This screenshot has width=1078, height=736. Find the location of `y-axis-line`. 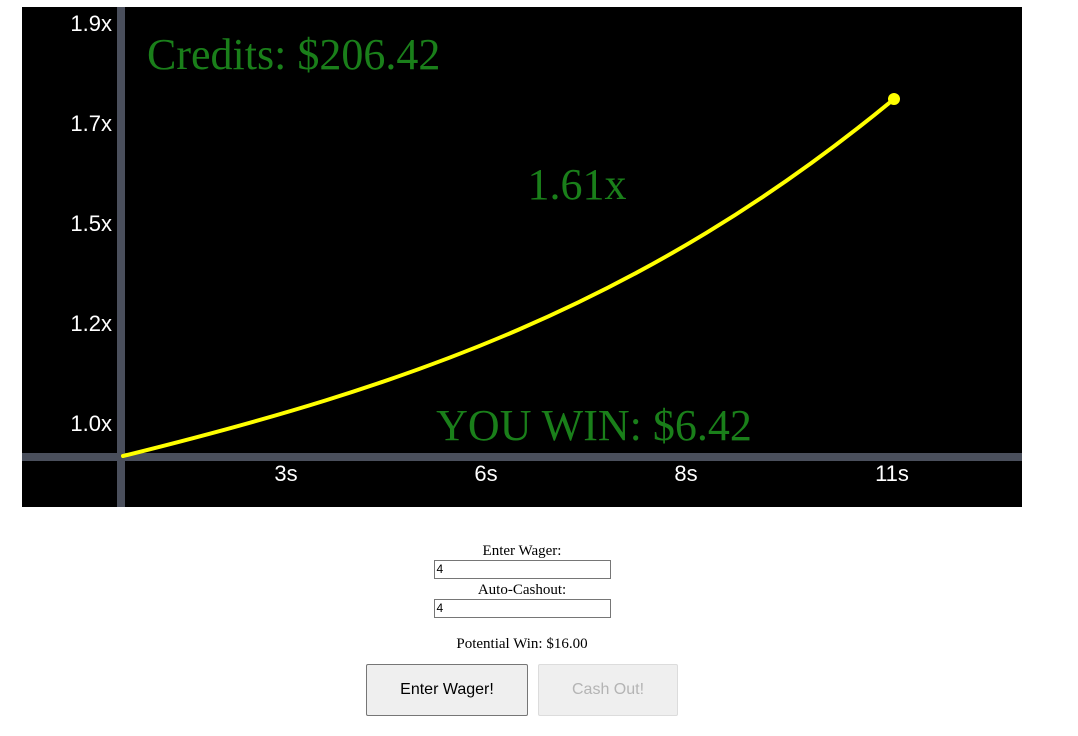

y-axis-line is located at coordinates (121, 257).